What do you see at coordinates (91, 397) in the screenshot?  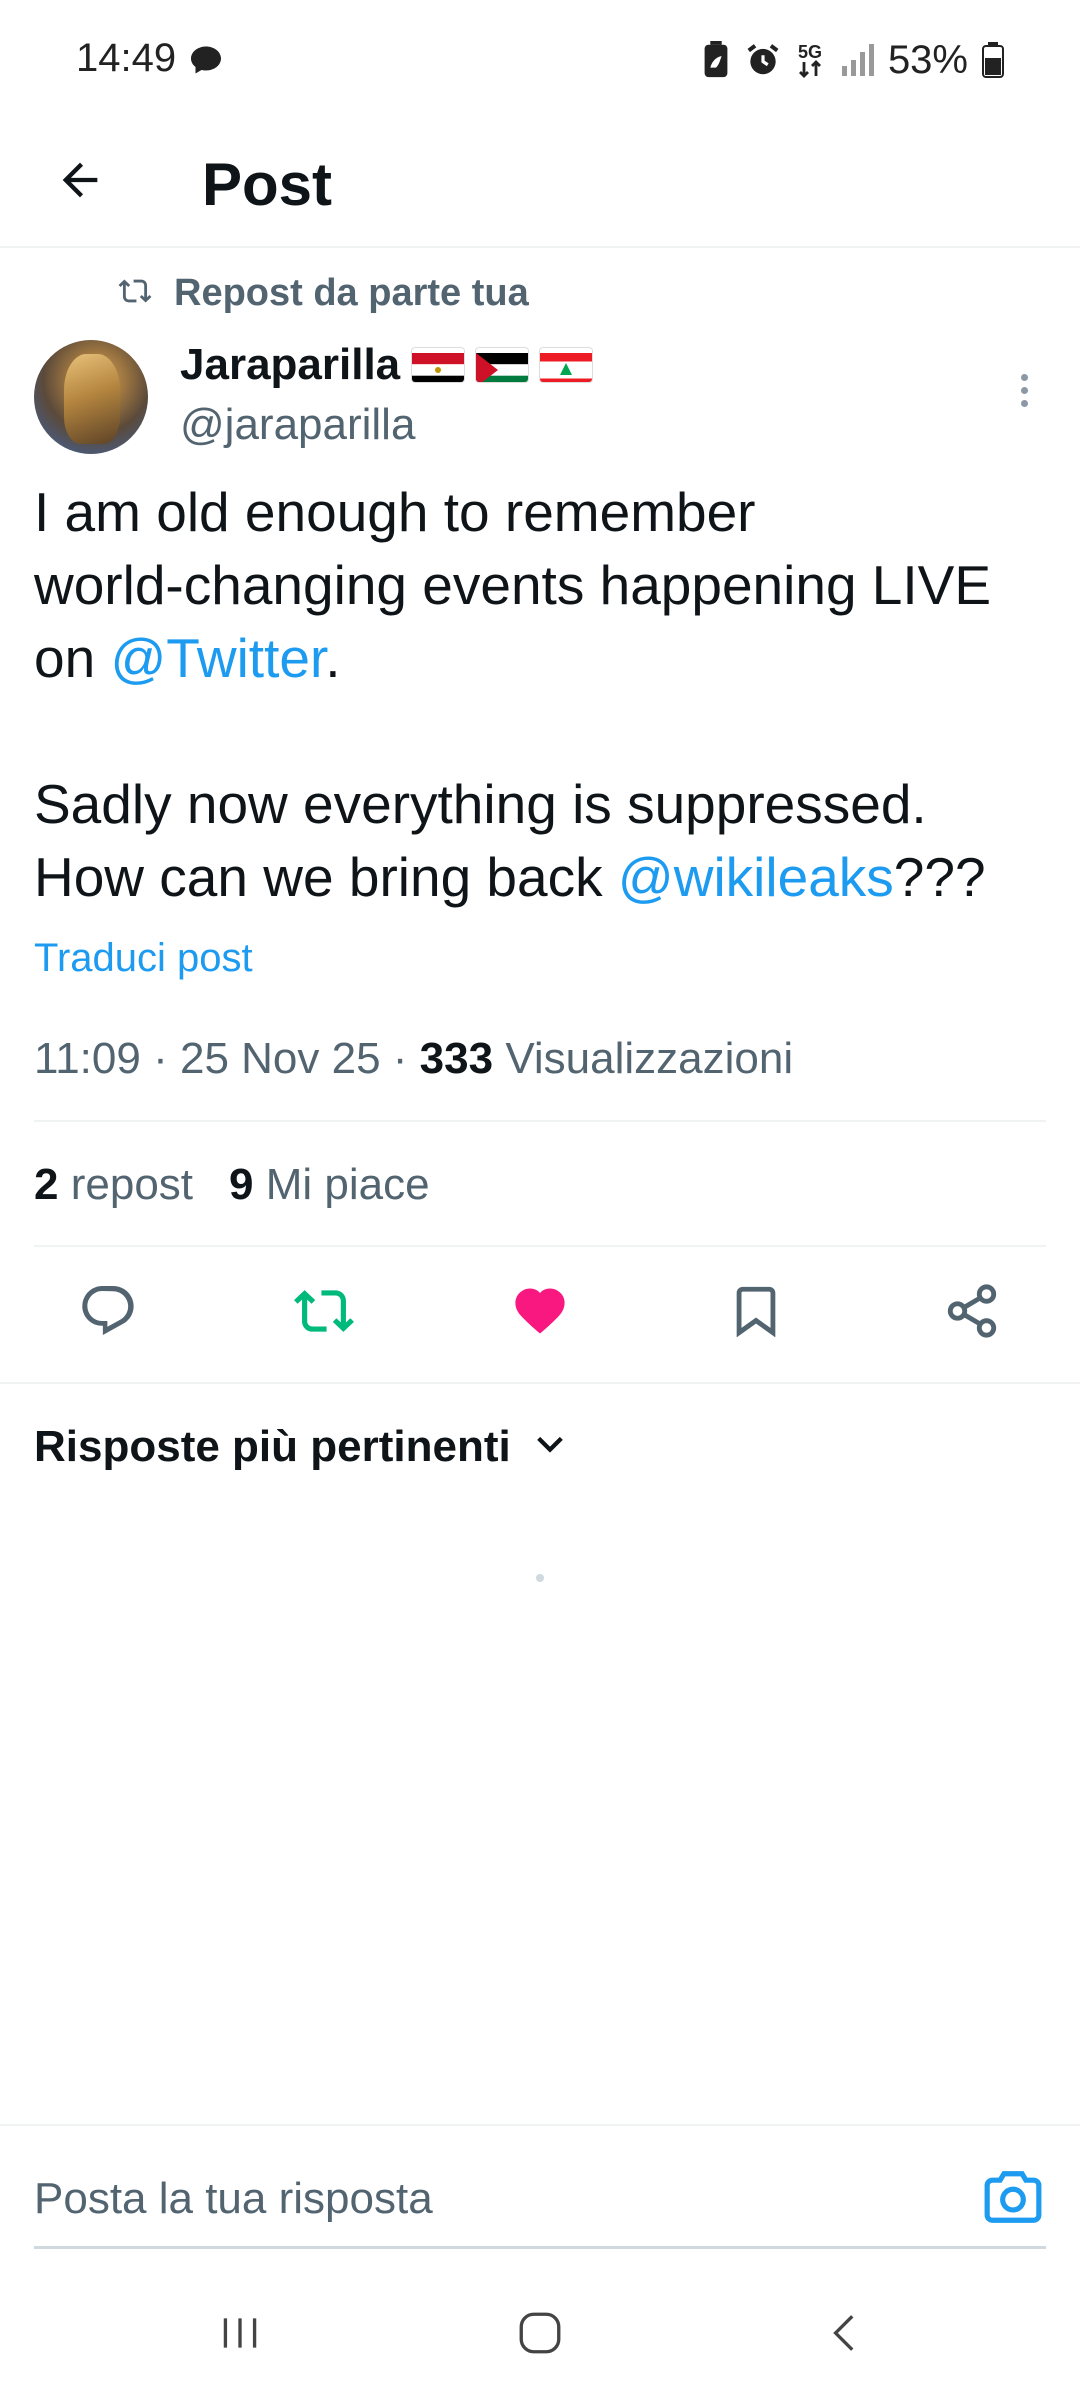 I see `avatar` at bounding box center [91, 397].